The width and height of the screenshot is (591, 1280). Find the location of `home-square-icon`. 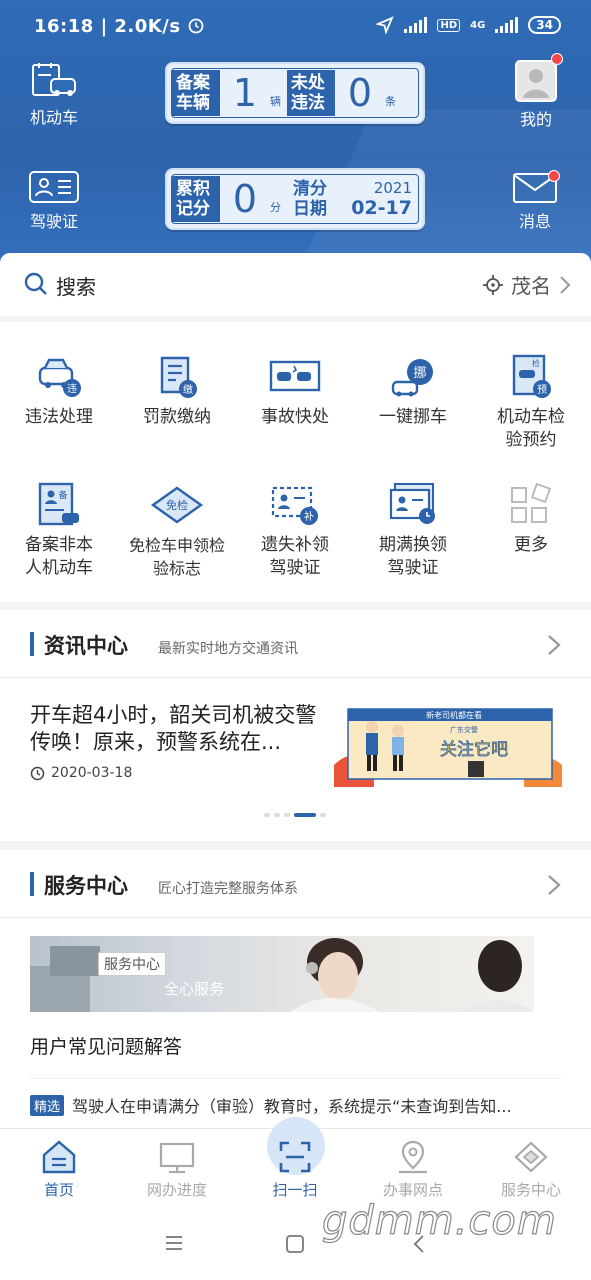

home-square-icon is located at coordinates (295, 1244).